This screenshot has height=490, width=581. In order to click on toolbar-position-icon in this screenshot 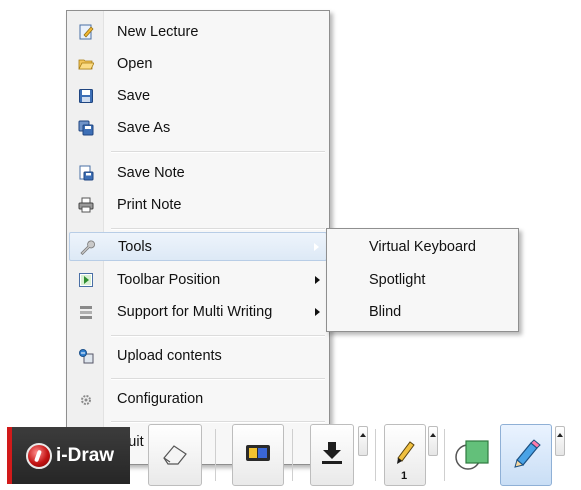, I will do `click(86, 280)`.